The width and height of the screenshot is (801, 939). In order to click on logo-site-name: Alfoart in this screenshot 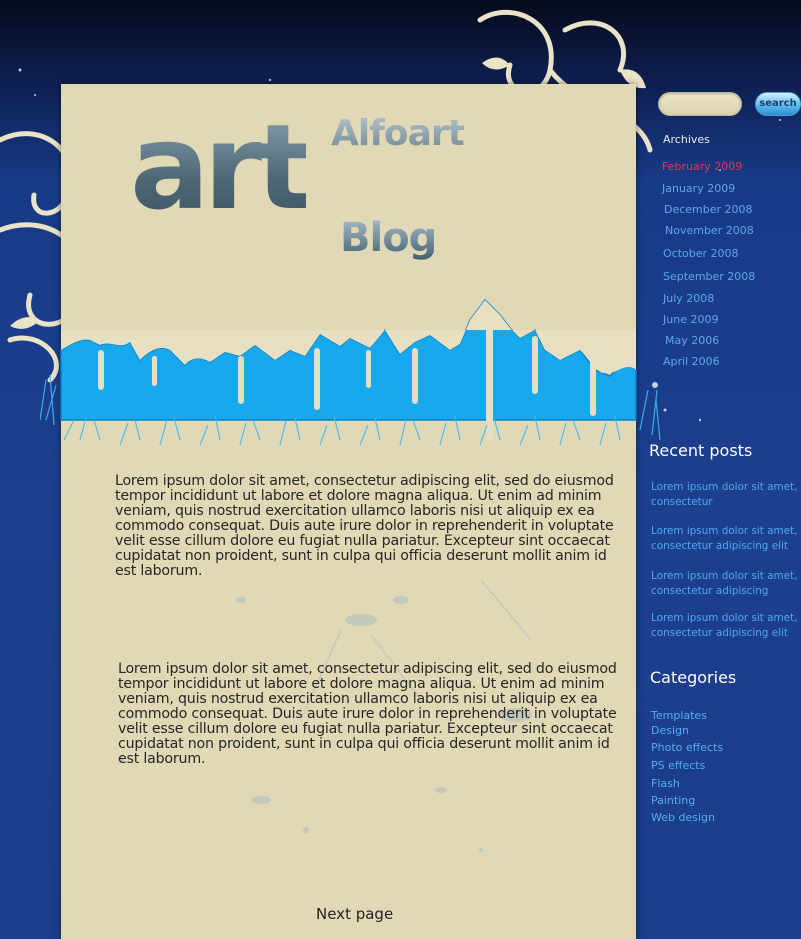, I will do `click(398, 133)`.